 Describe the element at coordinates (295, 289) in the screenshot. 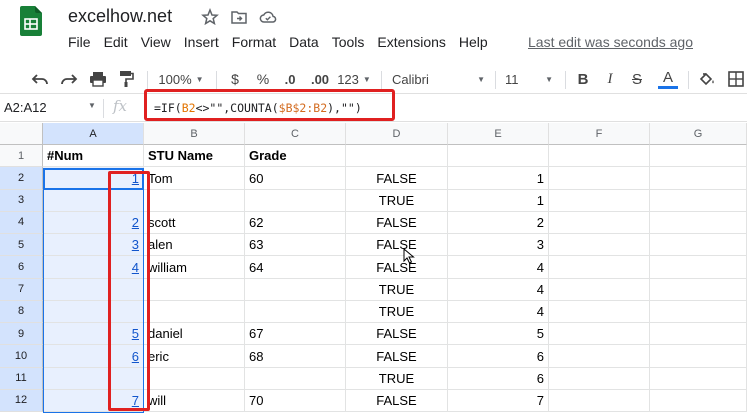

I see `cell-c7` at that location.